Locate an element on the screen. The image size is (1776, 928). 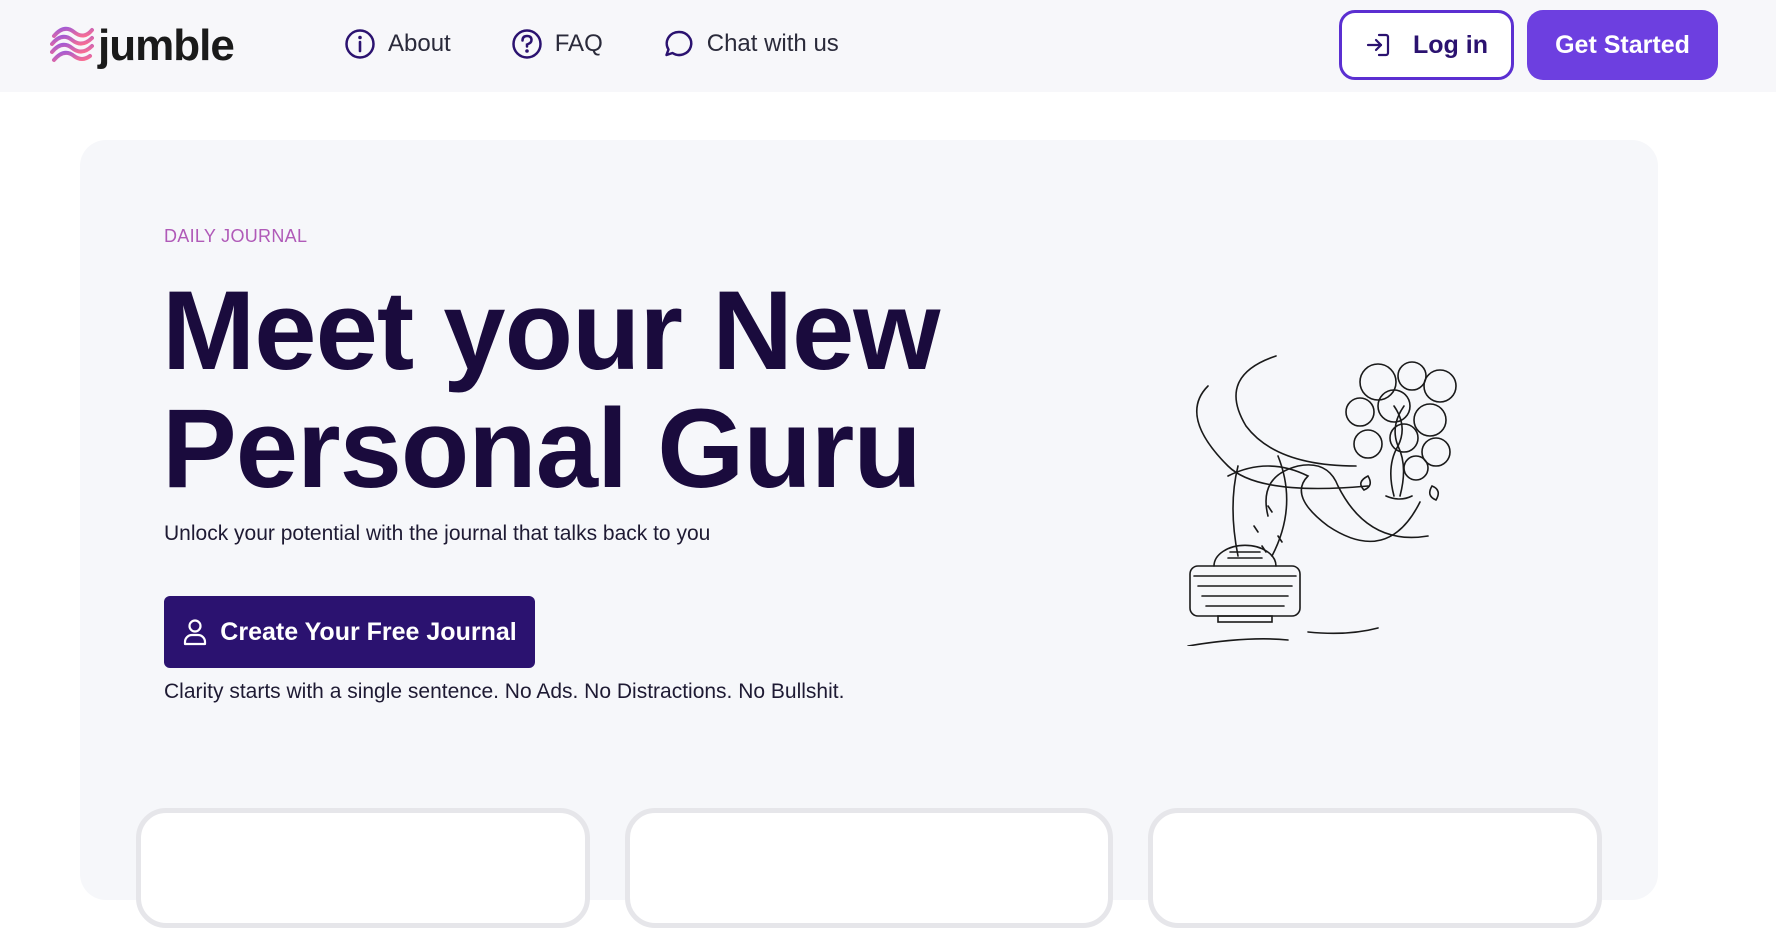
brand-logo: jumble is located at coordinates (142, 46).